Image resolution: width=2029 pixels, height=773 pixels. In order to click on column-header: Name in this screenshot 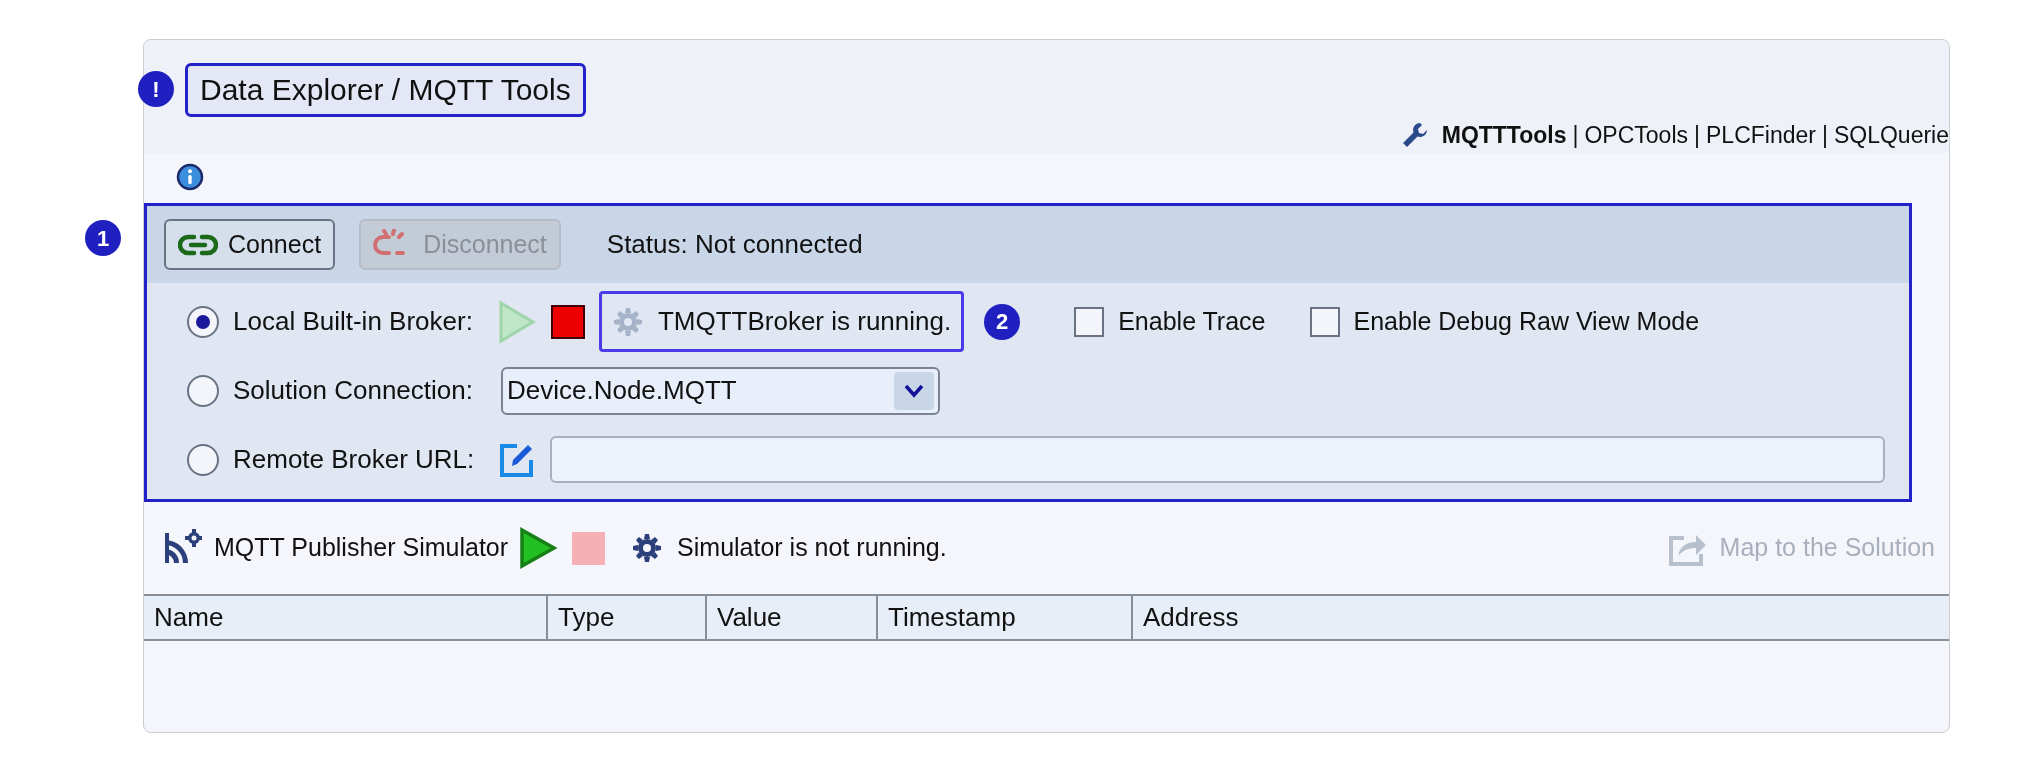, I will do `click(346, 617)`.